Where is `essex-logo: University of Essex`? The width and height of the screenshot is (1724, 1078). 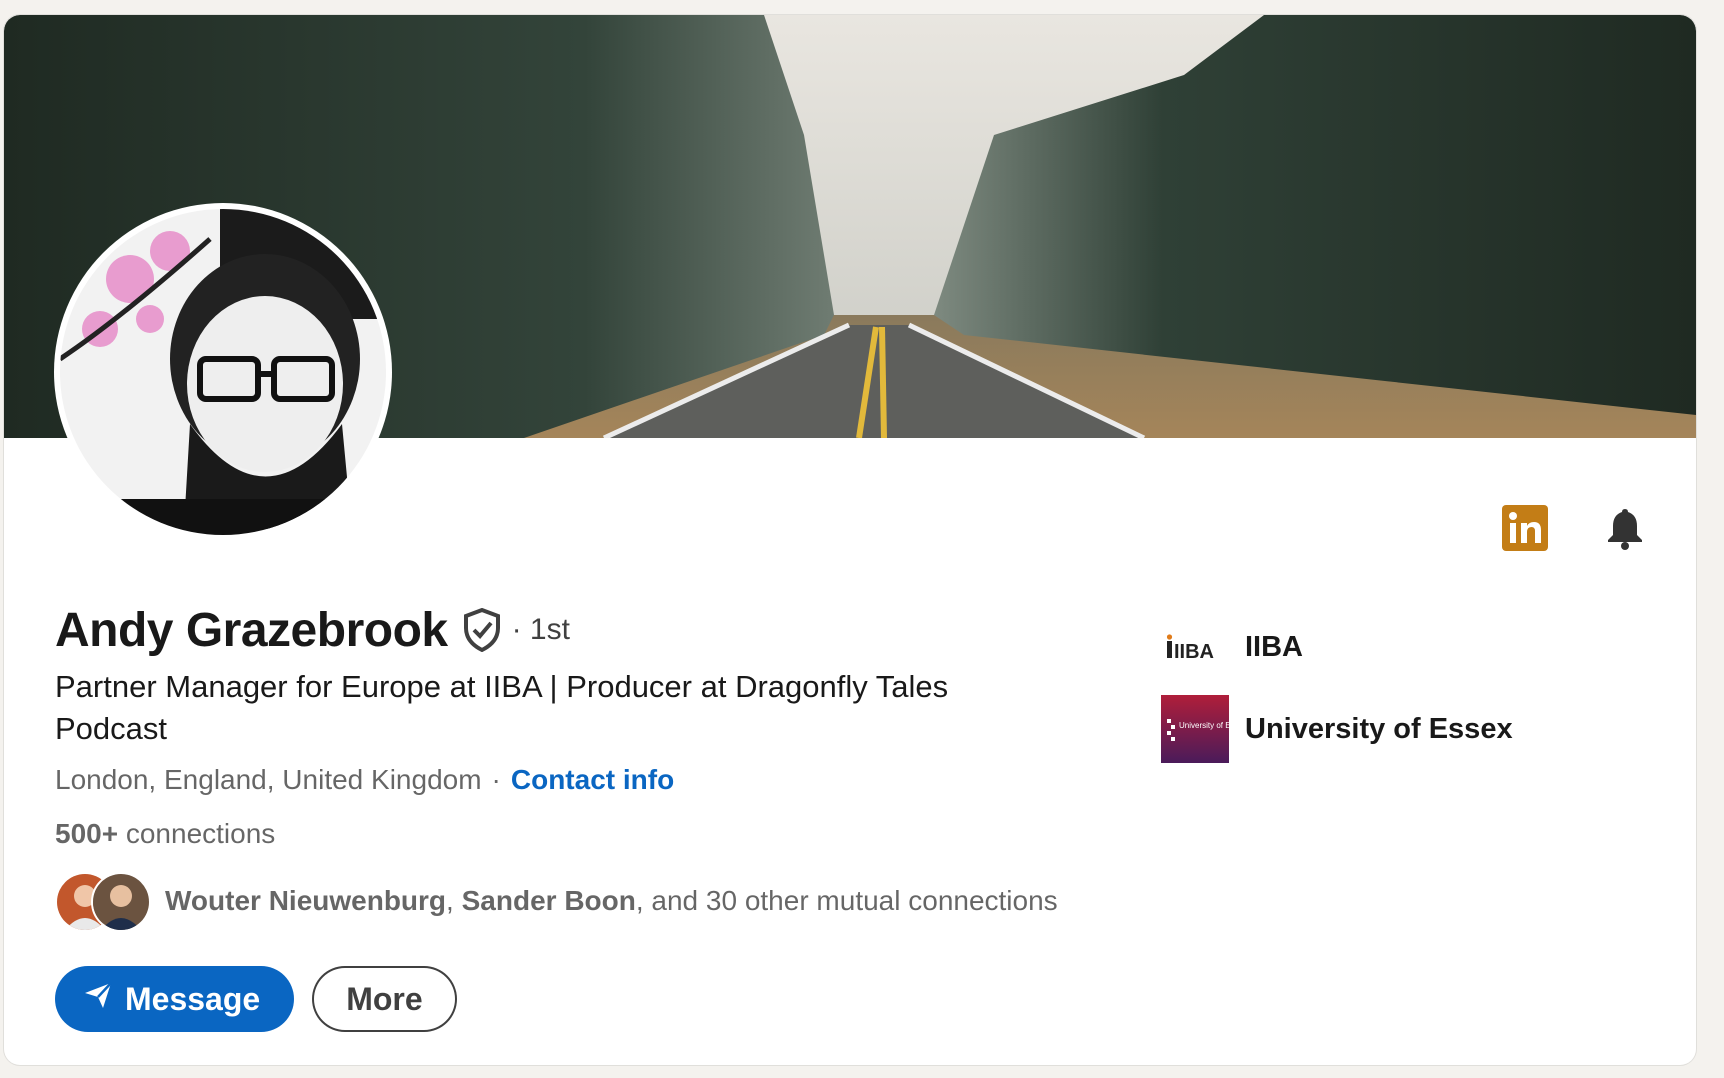 essex-logo: University of Essex is located at coordinates (1195, 729).